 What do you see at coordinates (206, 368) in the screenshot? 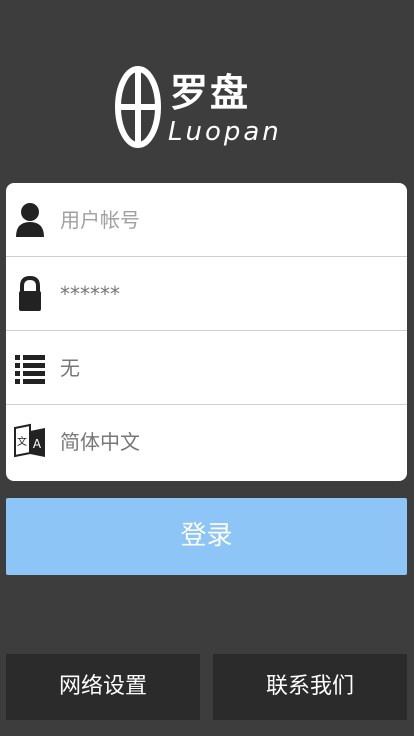
I see `server-row: 无` at bounding box center [206, 368].